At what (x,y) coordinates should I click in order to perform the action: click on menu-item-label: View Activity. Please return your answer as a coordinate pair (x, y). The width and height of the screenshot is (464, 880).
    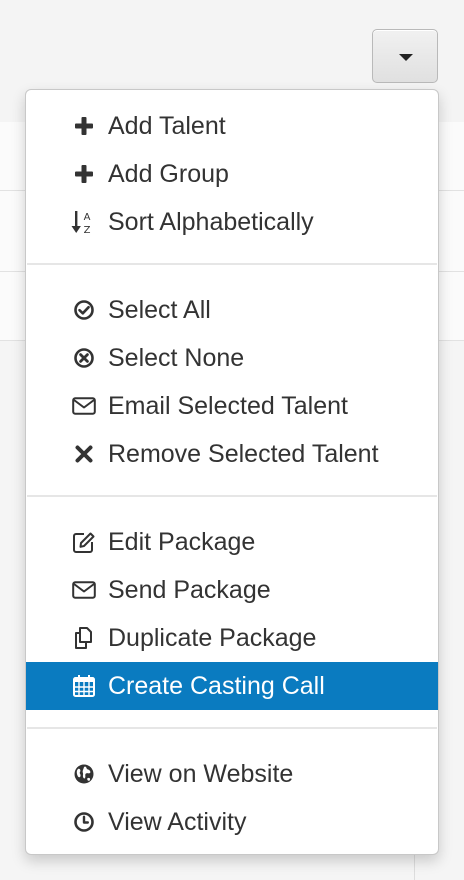
    Looking at the image, I should click on (177, 821).